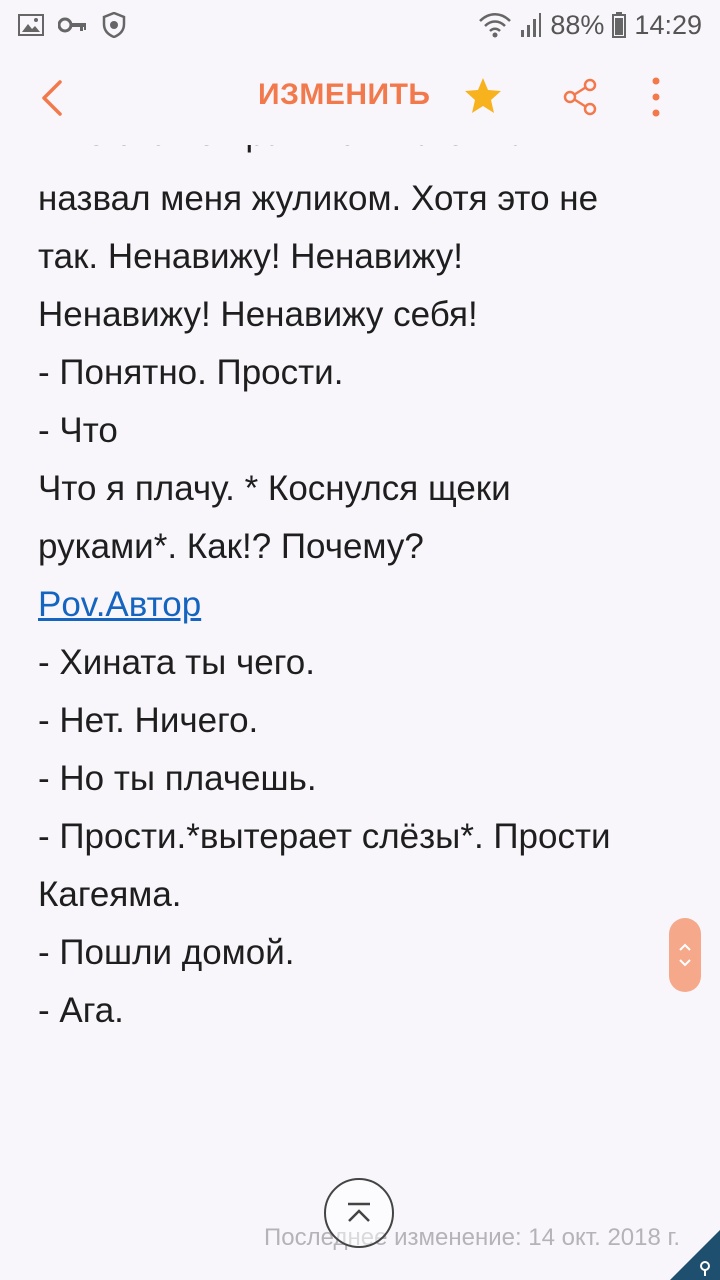 The image size is (720, 1280). Describe the element at coordinates (360, 25) in the screenshot. I see `status-bar: 88% 14:29` at that location.